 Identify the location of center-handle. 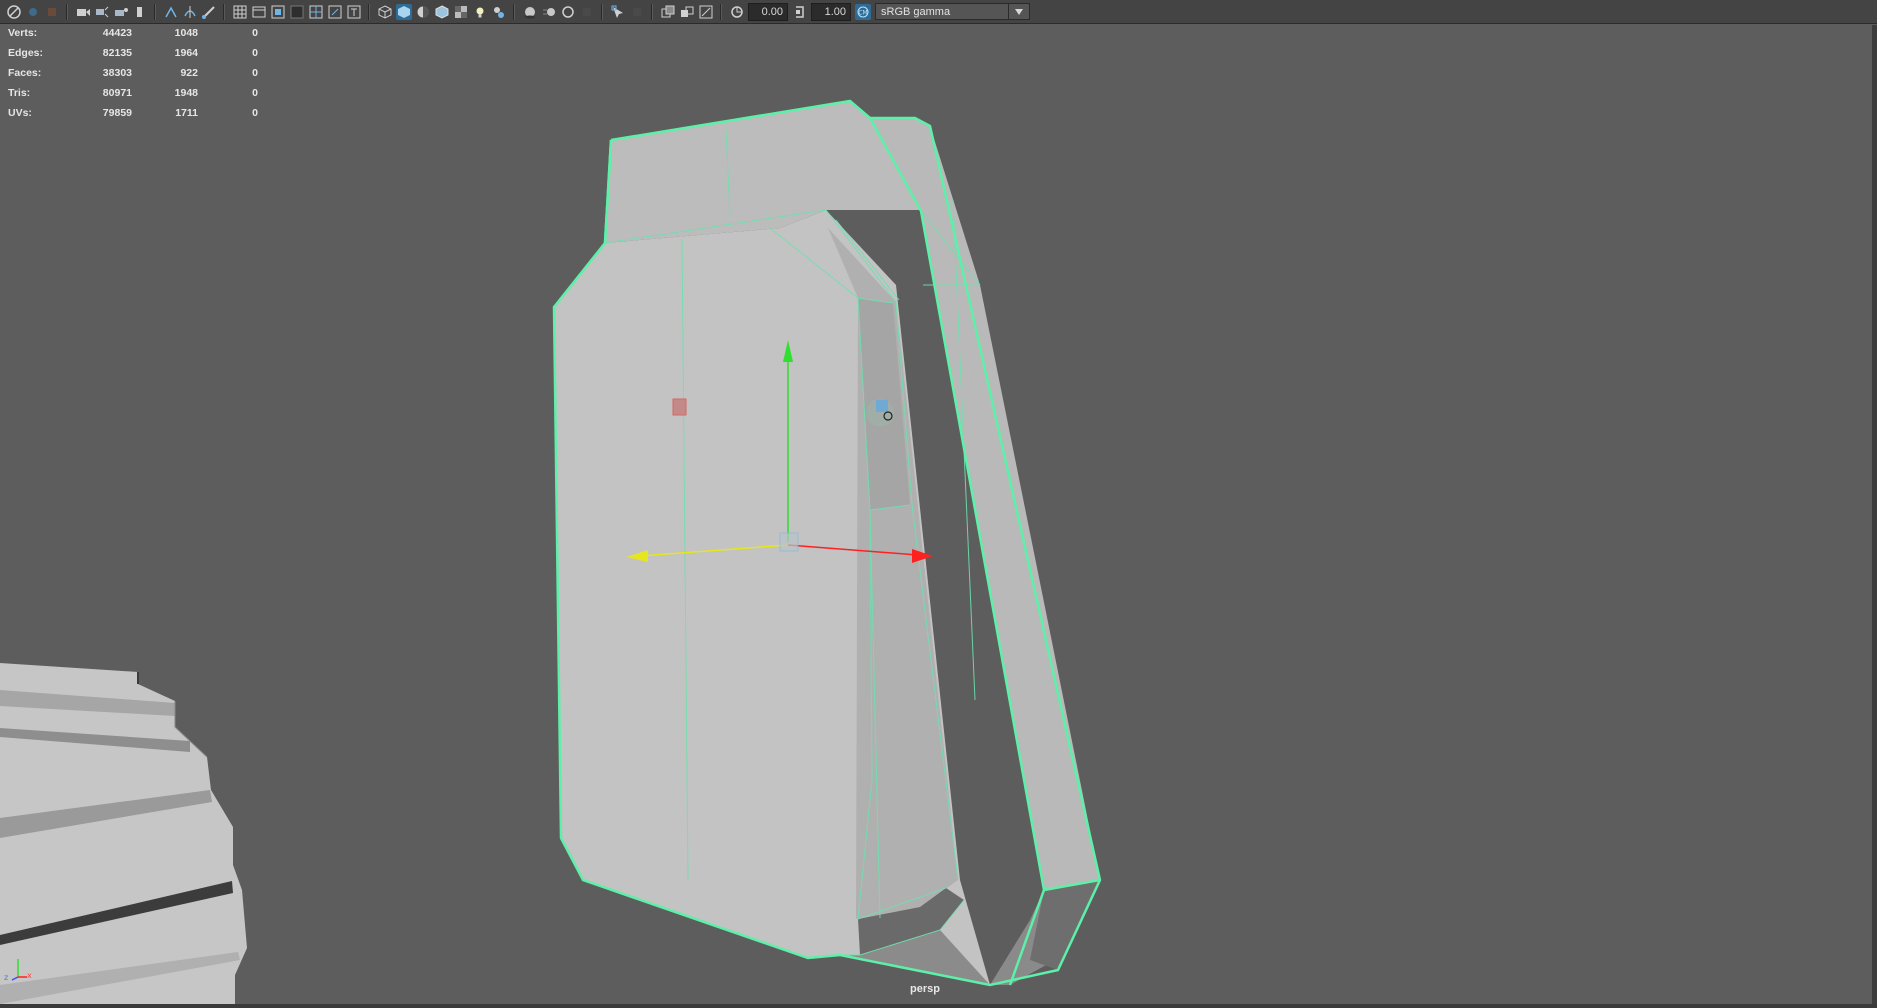
(789, 542).